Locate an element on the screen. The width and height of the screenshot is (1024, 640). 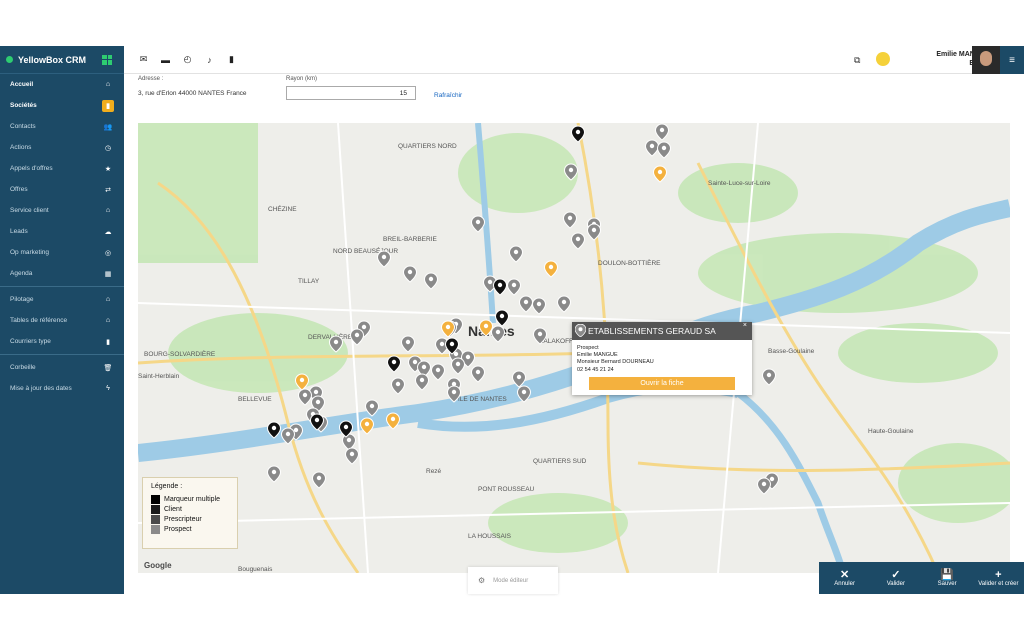
sidebar-item: Accueil ⌂ is located at coordinates (62, 84).